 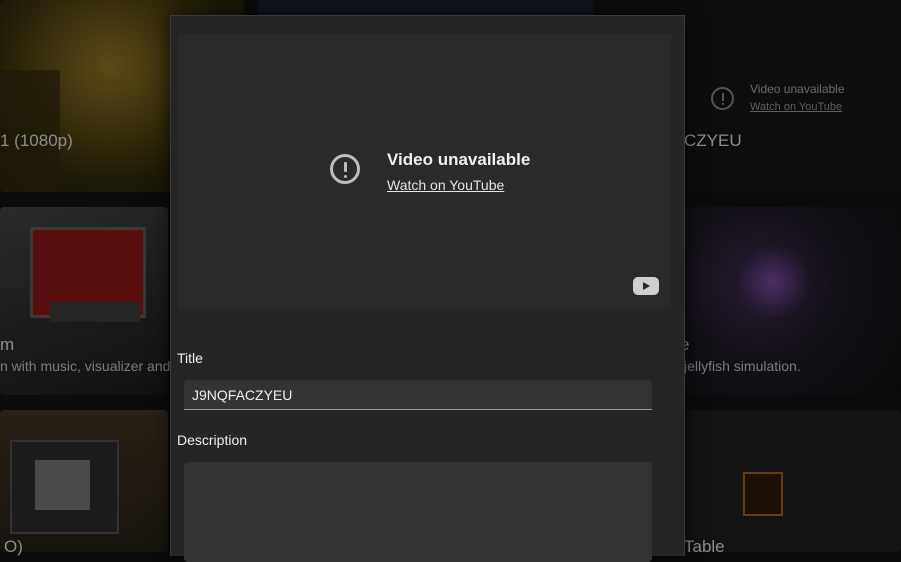 What do you see at coordinates (704, 546) in the screenshot?
I see `gallery-card-7-title: Table` at bounding box center [704, 546].